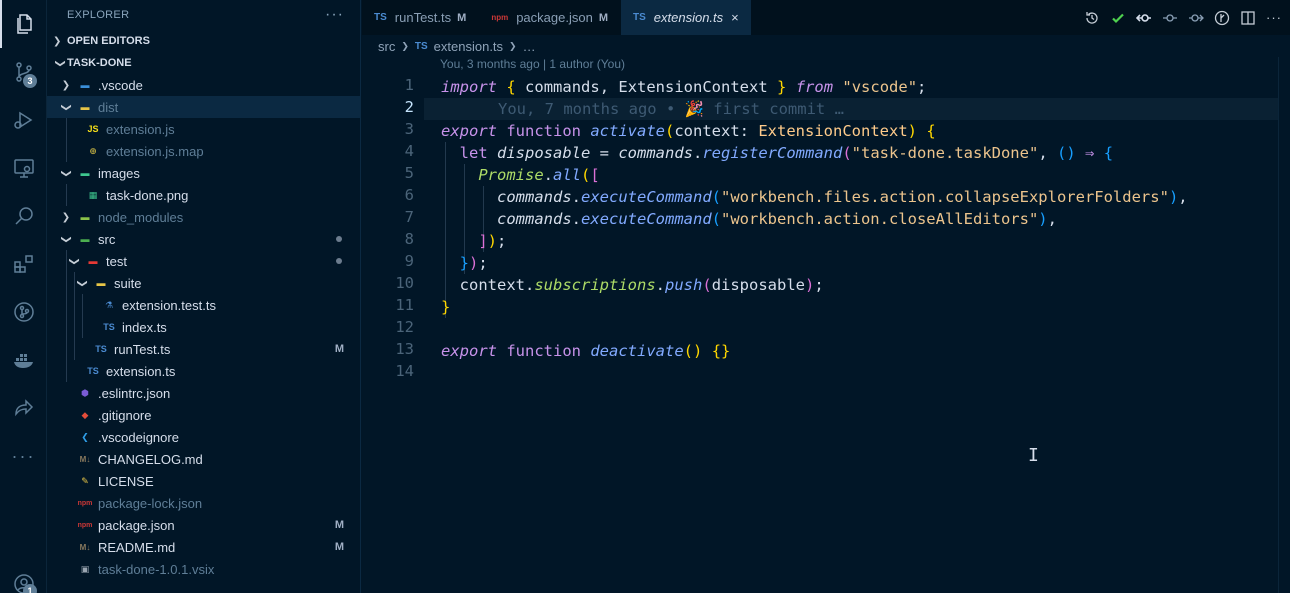 The image size is (1290, 593). What do you see at coordinates (203, 503) in the screenshot?
I see `tree-item: npm package-lock.json` at bounding box center [203, 503].